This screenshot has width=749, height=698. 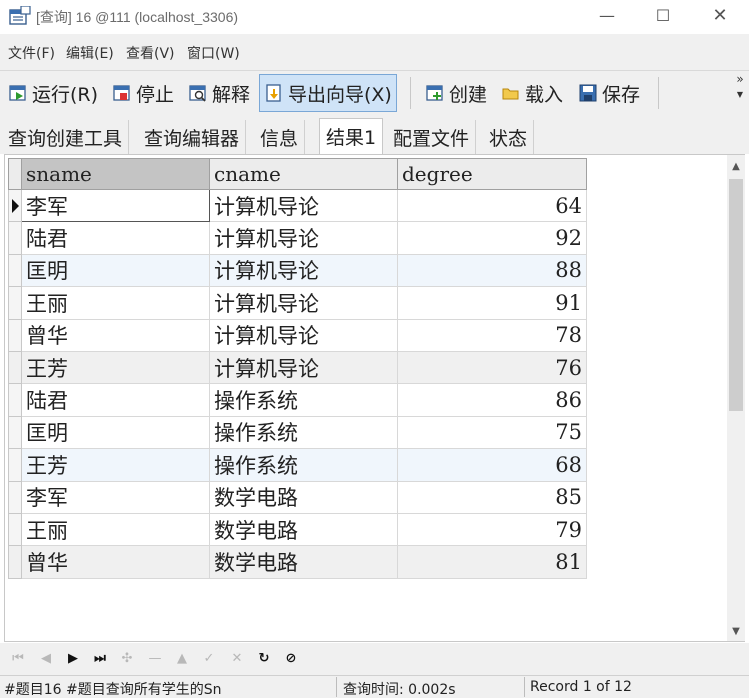 What do you see at coordinates (115, 174) in the screenshot?
I see `column-header-sname: sname` at bounding box center [115, 174].